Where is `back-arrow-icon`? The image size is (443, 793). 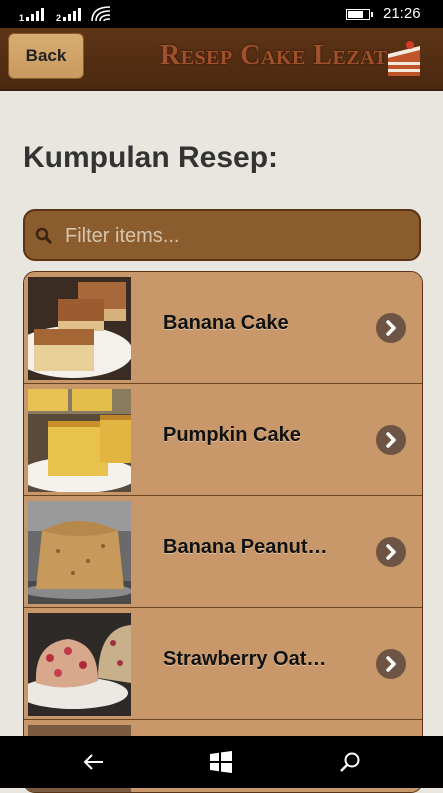
back-arrow-icon is located at coordinates (94, 762).